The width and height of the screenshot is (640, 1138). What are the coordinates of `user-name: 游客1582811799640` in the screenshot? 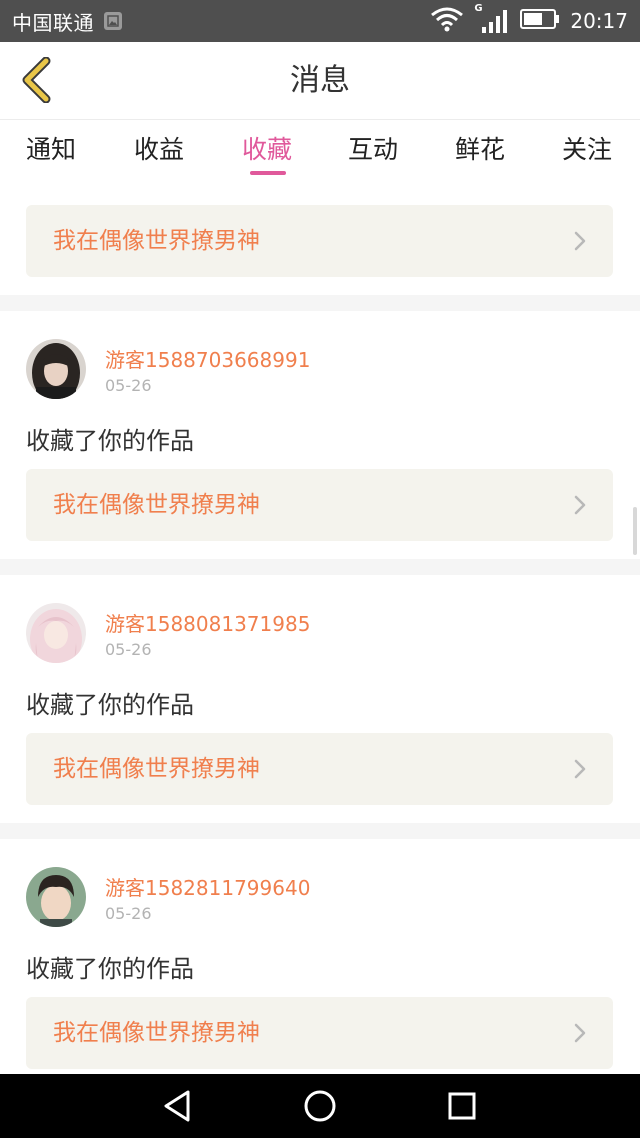 It's located at (207, 886).